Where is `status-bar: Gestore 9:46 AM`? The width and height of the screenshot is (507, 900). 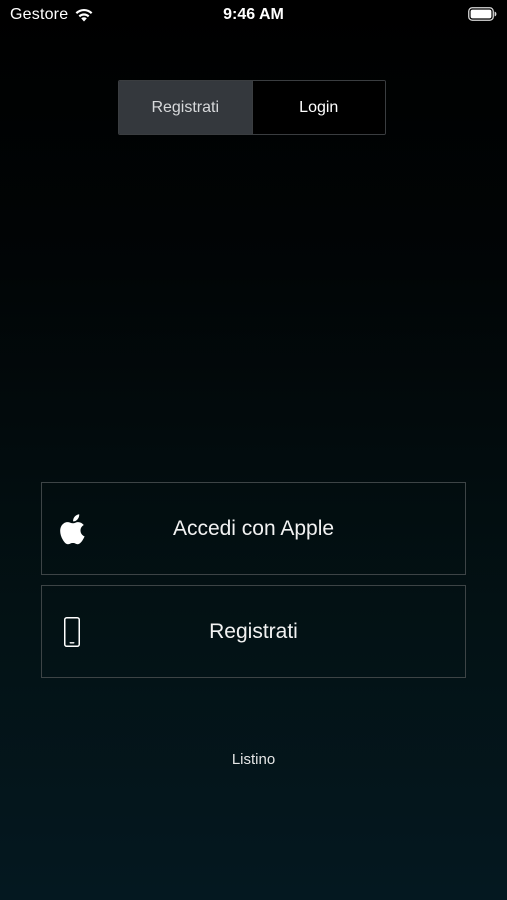
status-bar: Gestore 9:46 AM is located at coordinates (253, 15).